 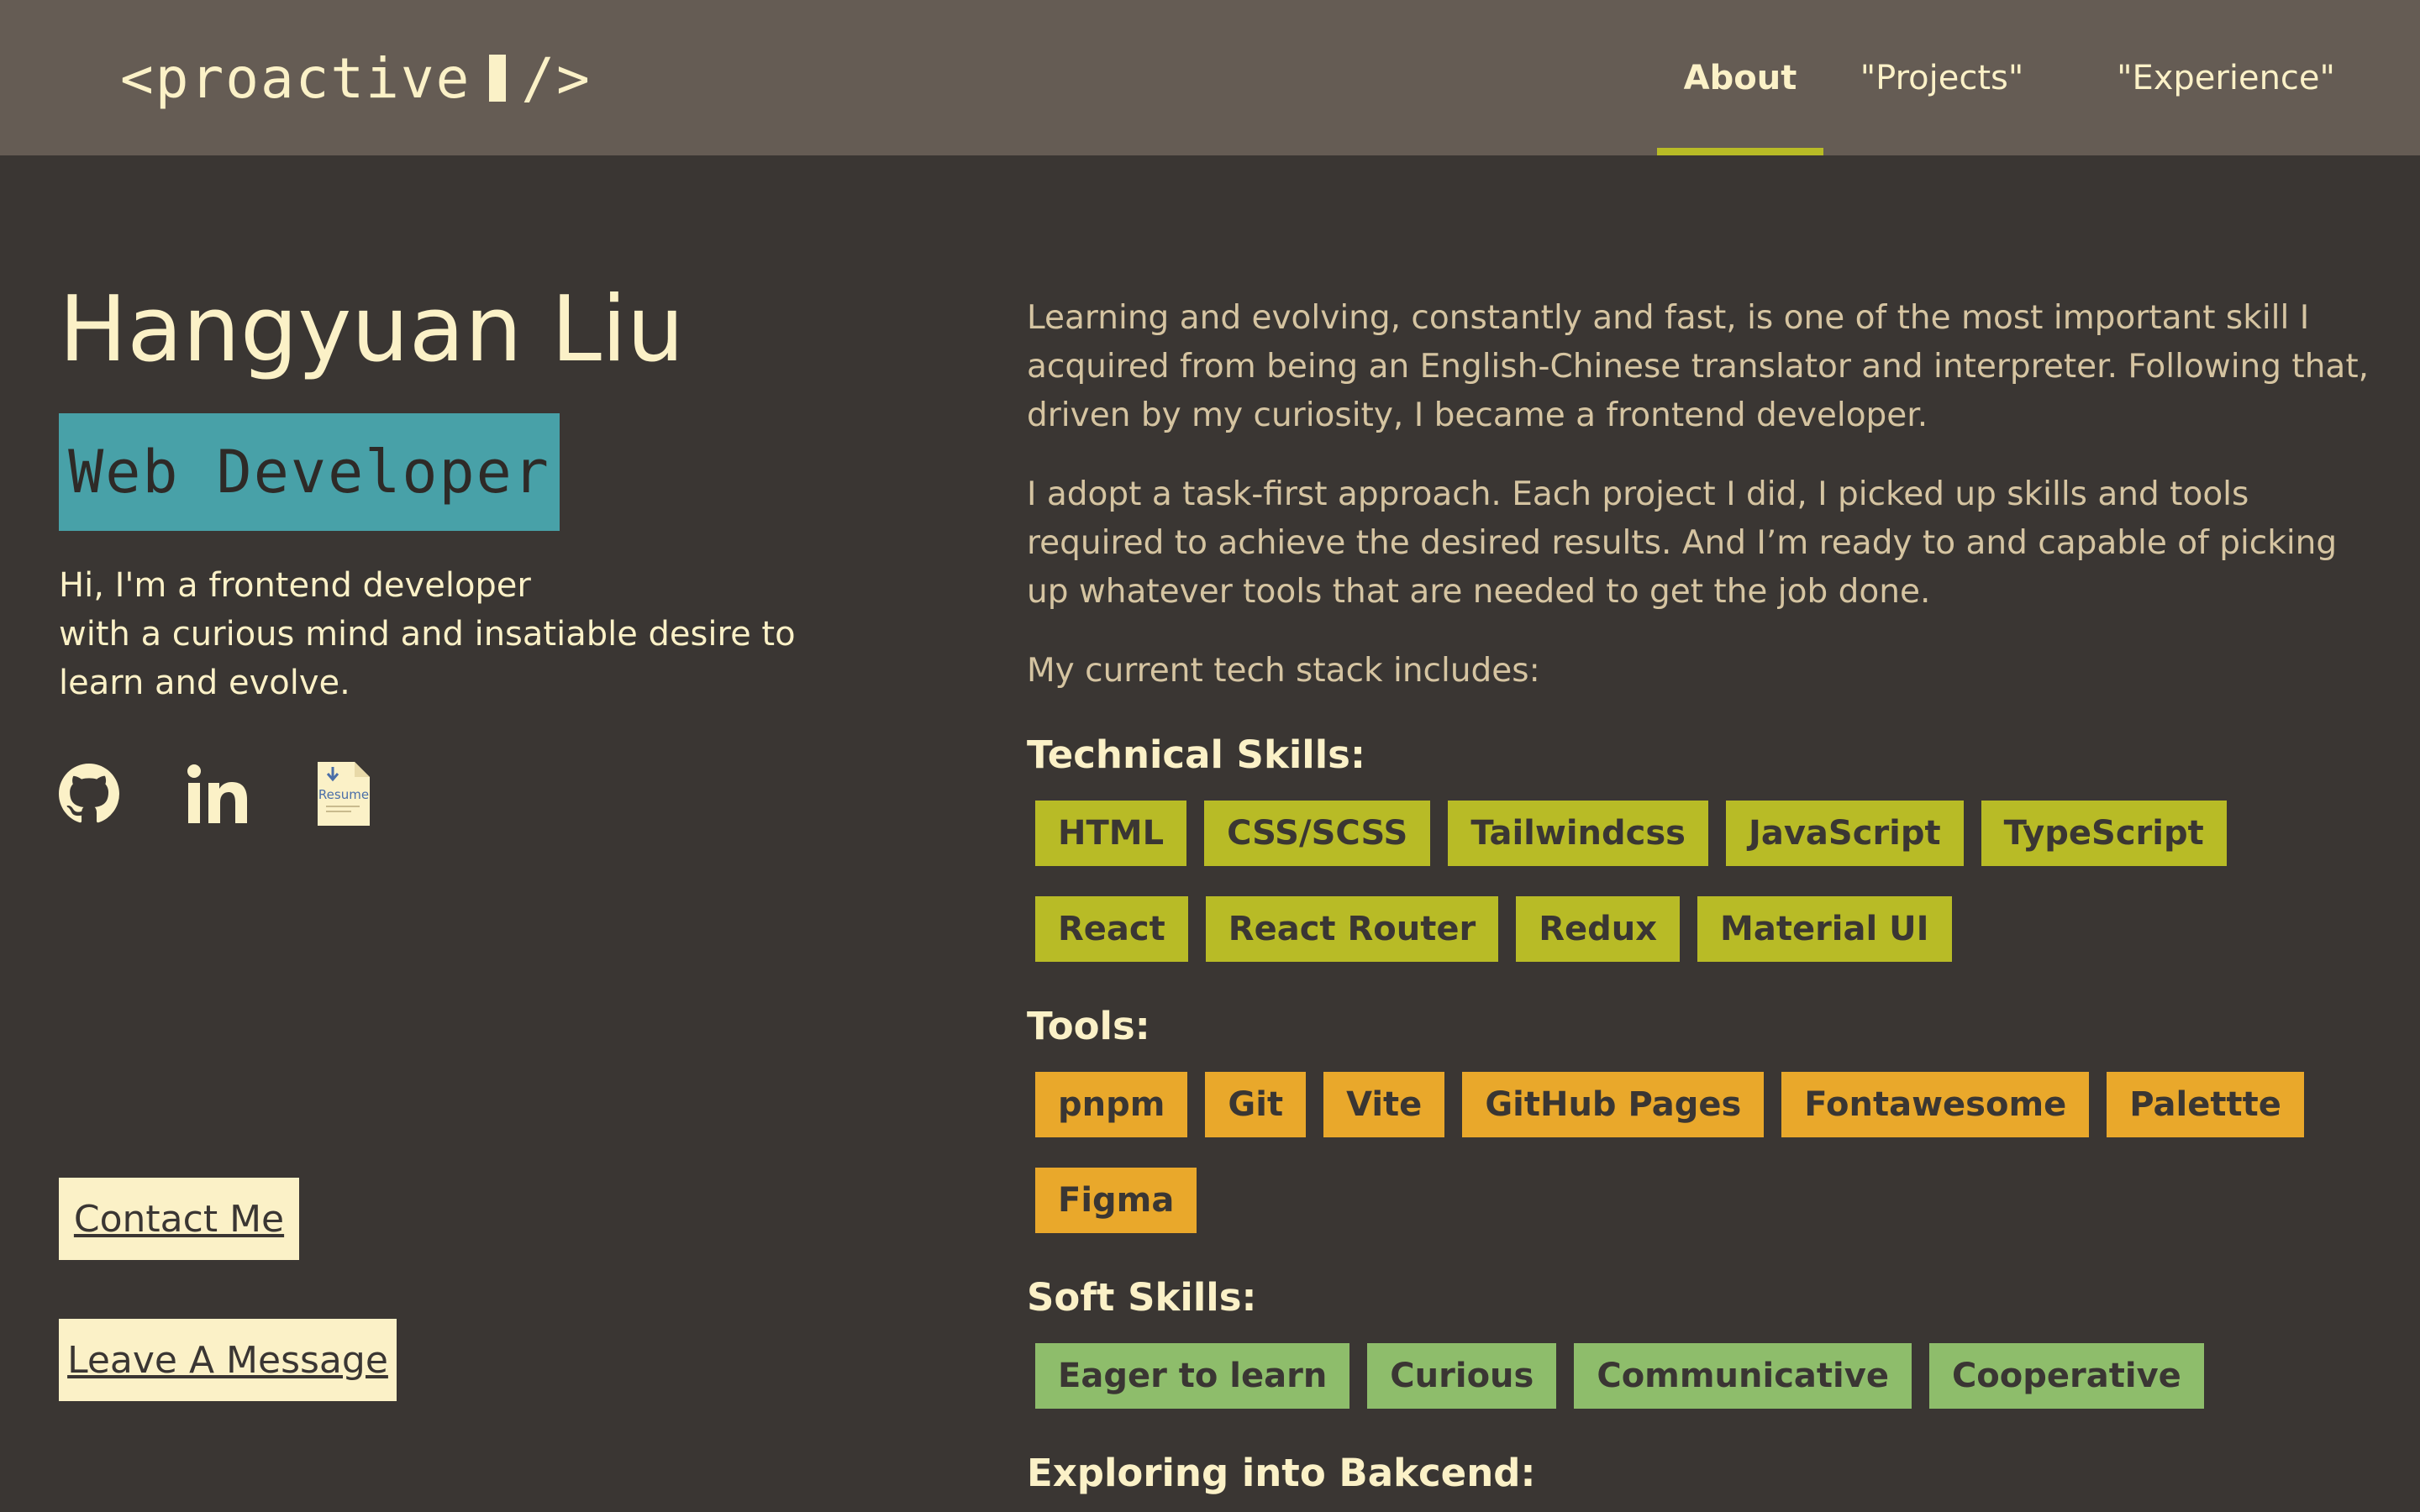 What do you see at coordinates (1111, 833) in the screenshot?
I see `skill-tag: HTML` at bounding box center [1111, 833].